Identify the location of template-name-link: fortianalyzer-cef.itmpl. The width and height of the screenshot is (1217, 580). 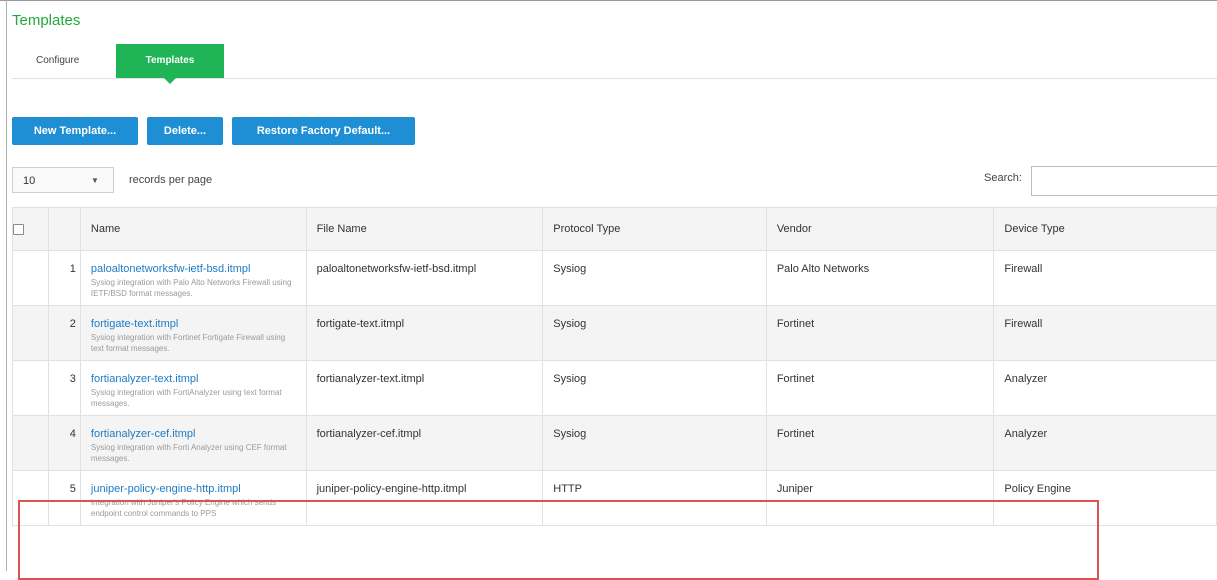
(193, 434).